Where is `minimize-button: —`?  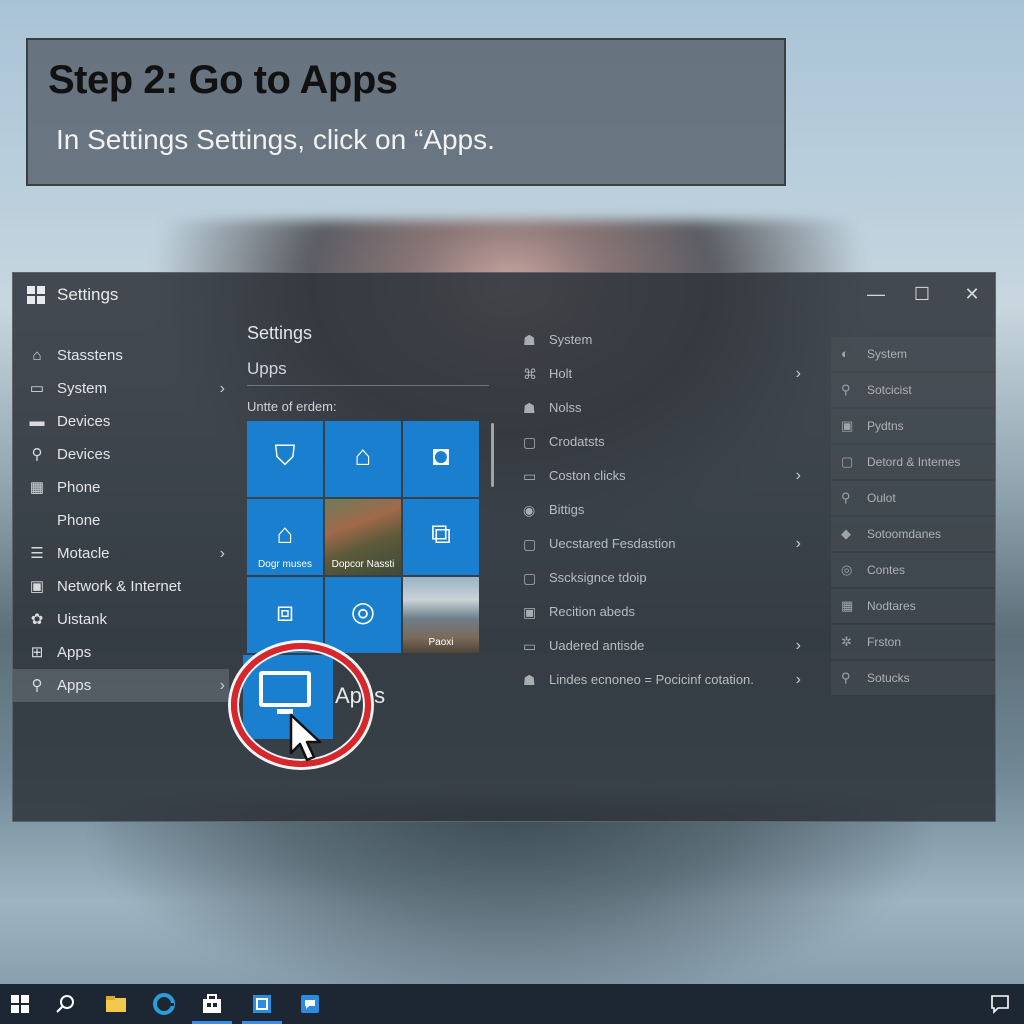
minimize-button: — is located at coordinates (876, 294).